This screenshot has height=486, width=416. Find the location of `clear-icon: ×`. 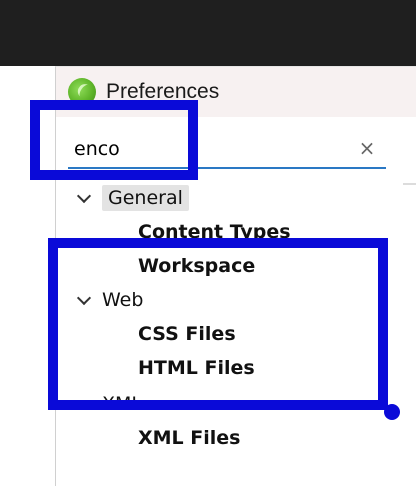

clear-icon: × is located at coordinates (367, 148).